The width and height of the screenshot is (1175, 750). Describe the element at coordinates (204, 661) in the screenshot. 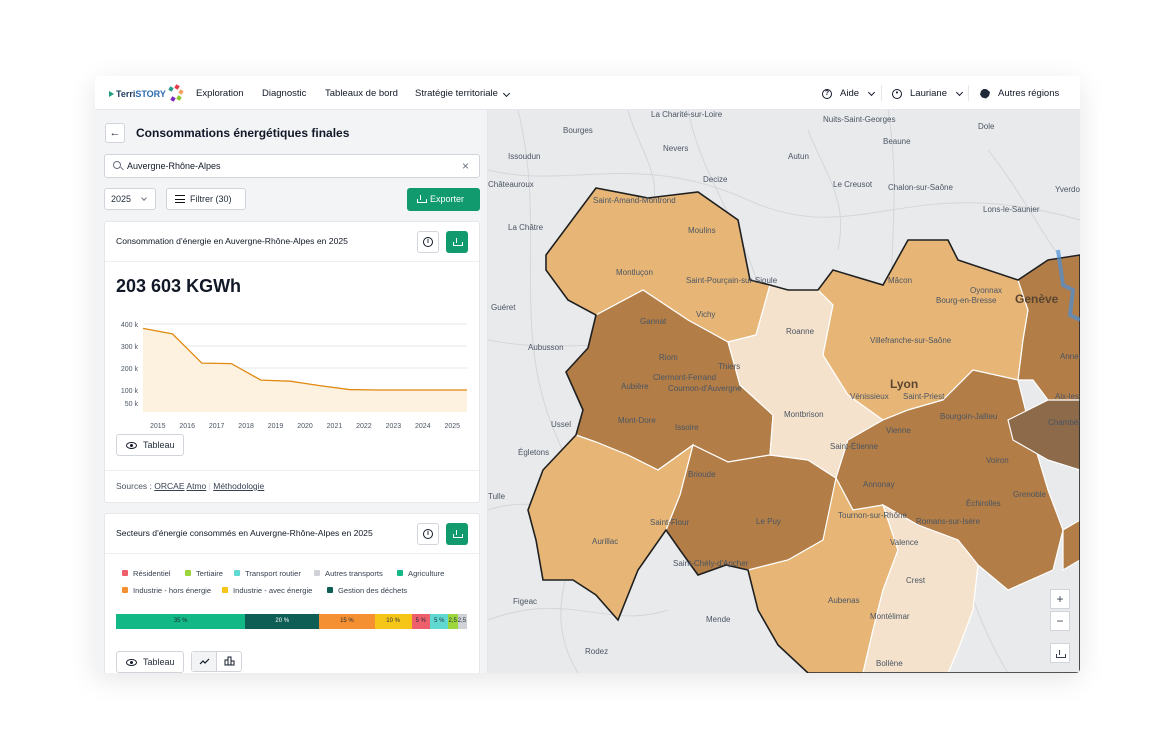

I see `line-chart-toggle` at that location.